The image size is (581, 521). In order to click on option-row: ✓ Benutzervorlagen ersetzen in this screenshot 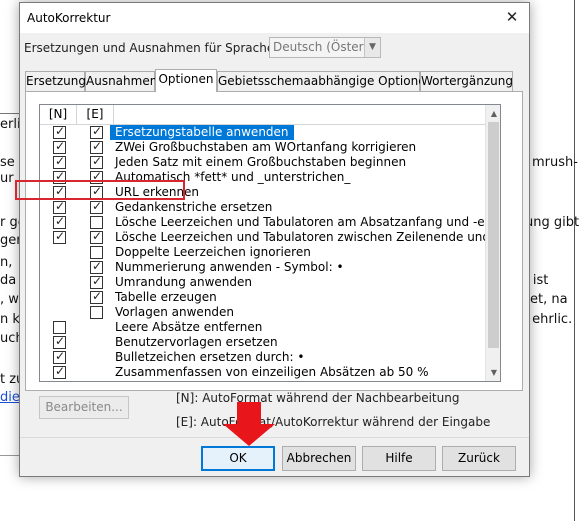, I will do `click(262, 342)`.